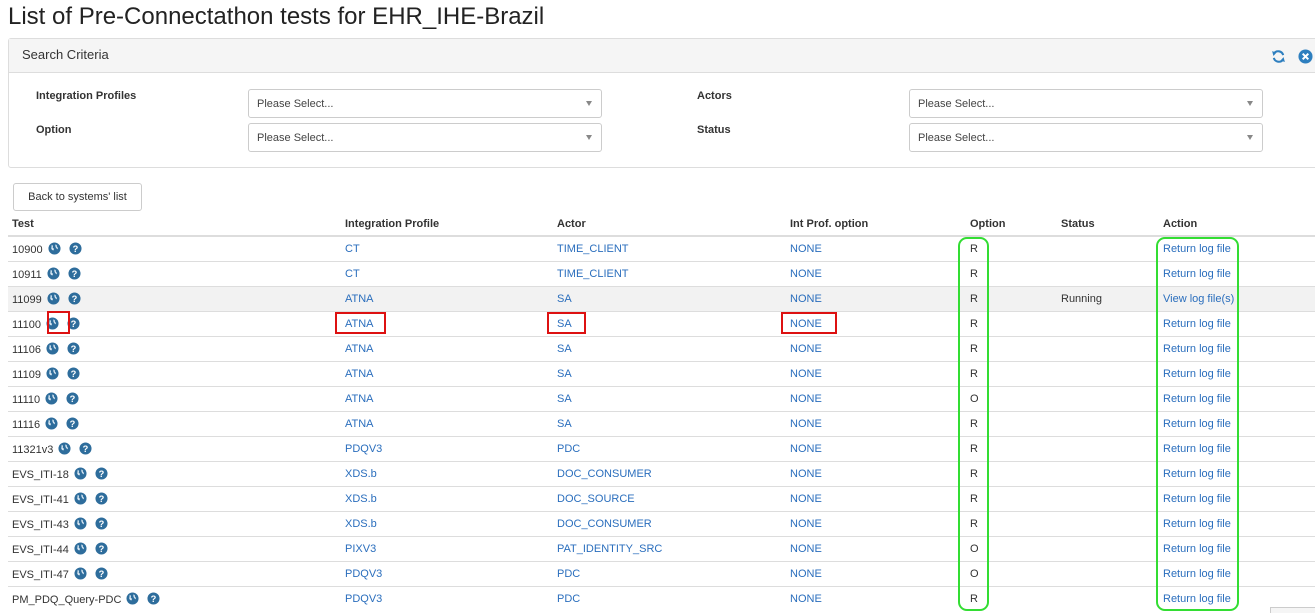 The width and height of the screenshot is (1315, 613). What do you see at coordinates (360, 549) in the screenshot?
I see `integration-profile-link: PIXV3` at bounding box center [360, 549].